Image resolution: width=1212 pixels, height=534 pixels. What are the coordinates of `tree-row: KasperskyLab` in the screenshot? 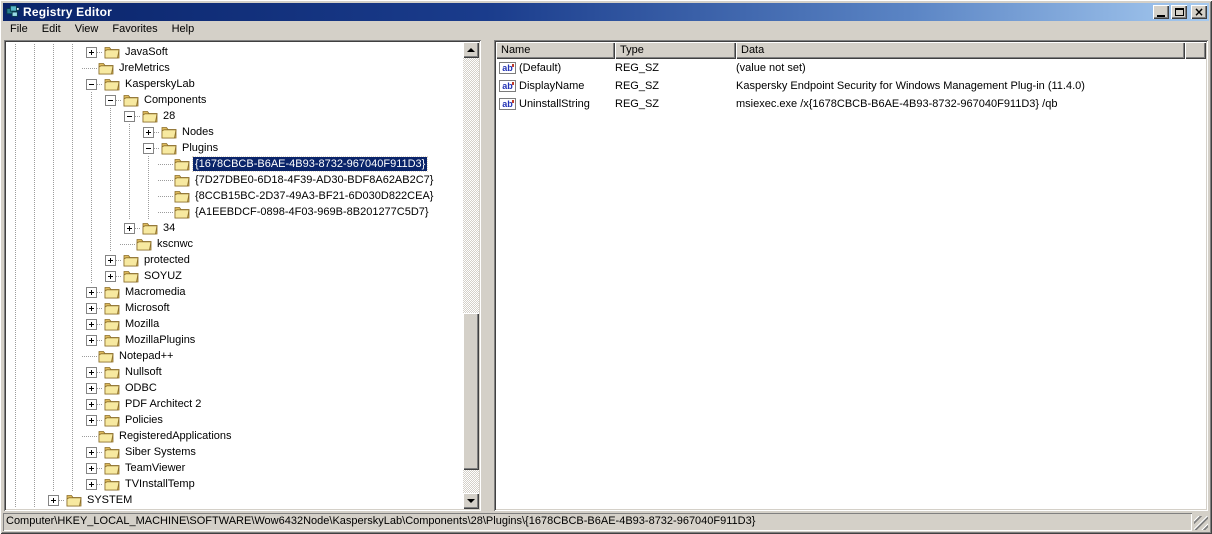 It's located at (234, 84).